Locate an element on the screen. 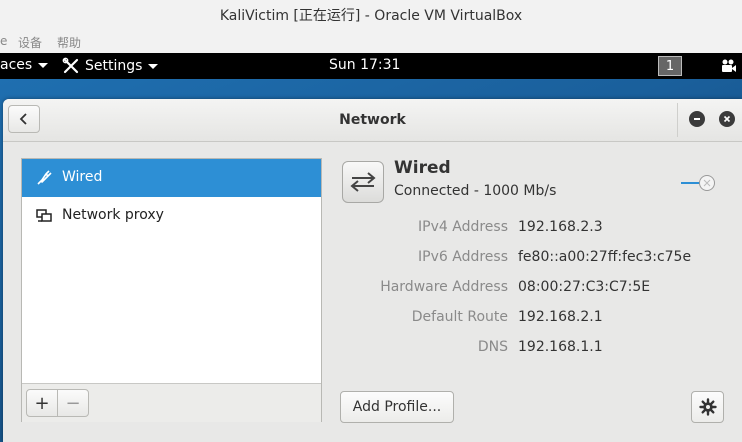 The height and width of the screenshot is (442, 742). arrows-exchange-icon is located at coordinates (363, 182).